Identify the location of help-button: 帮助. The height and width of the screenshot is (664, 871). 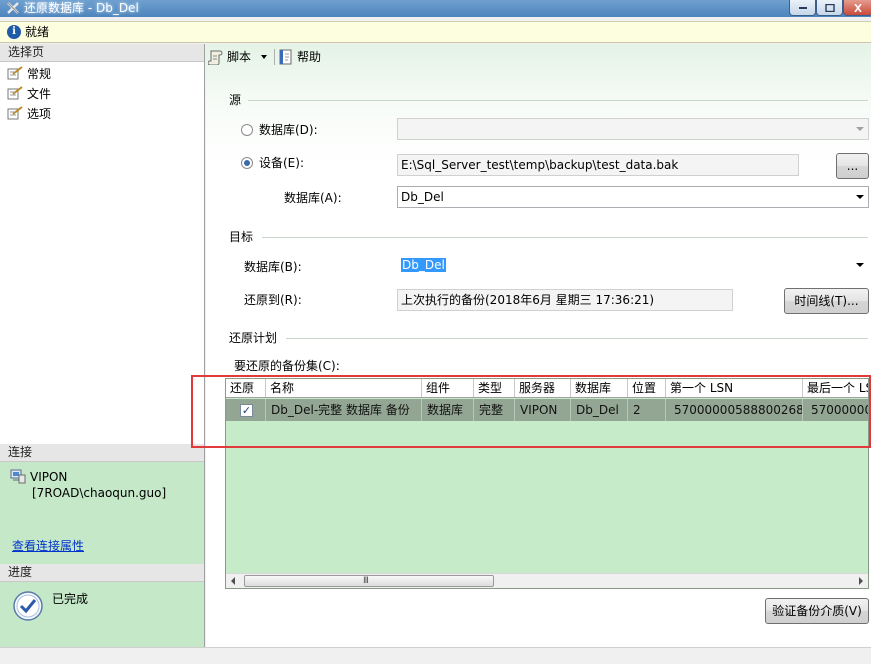
(299, 57).